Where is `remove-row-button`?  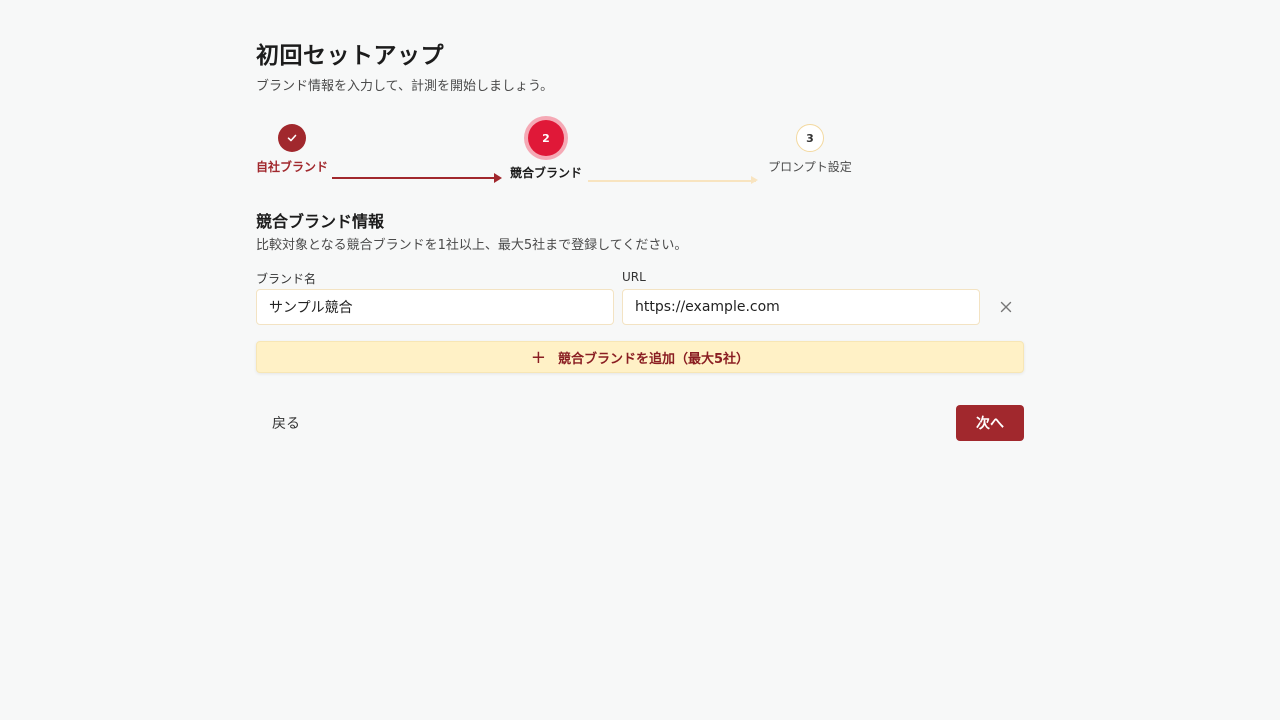 remove-row-button is located at coordinates (1006, 307).